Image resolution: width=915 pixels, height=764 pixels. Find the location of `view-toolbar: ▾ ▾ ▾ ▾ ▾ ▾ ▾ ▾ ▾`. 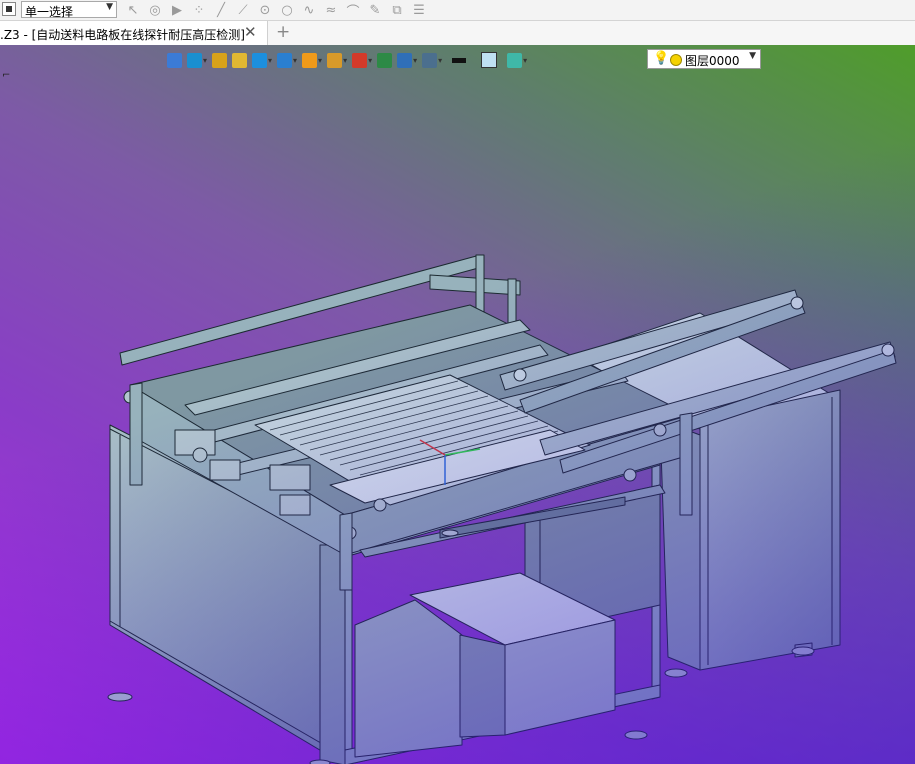

view-toolbar: ▾ ▾ ▾ ▾ ▾ ▾ ▾ ▾ ▾ is located at coordinates (347, 60).